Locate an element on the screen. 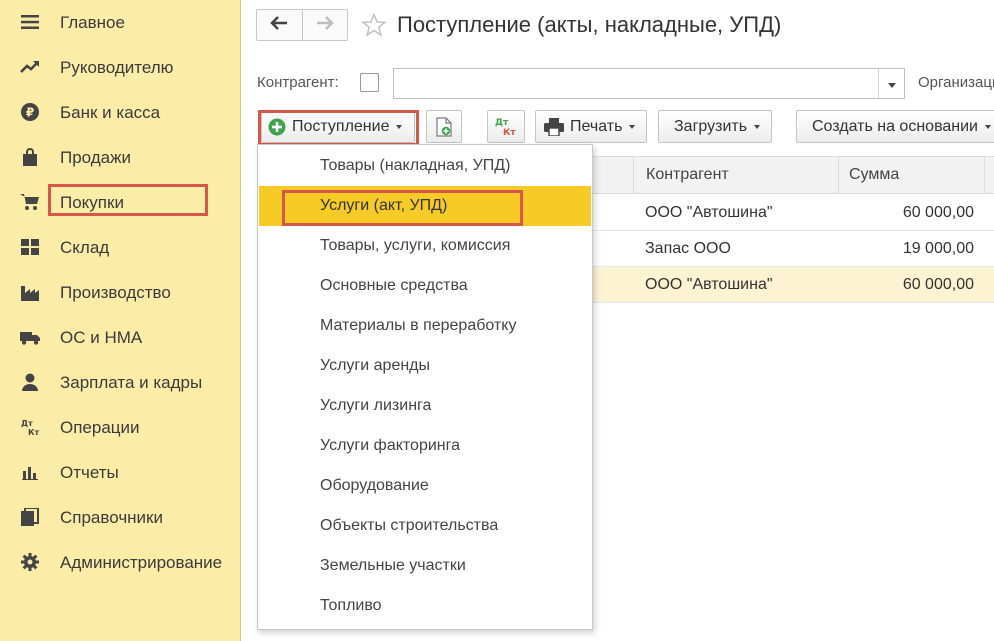  truck-icon is located at coordinates (30, 337).